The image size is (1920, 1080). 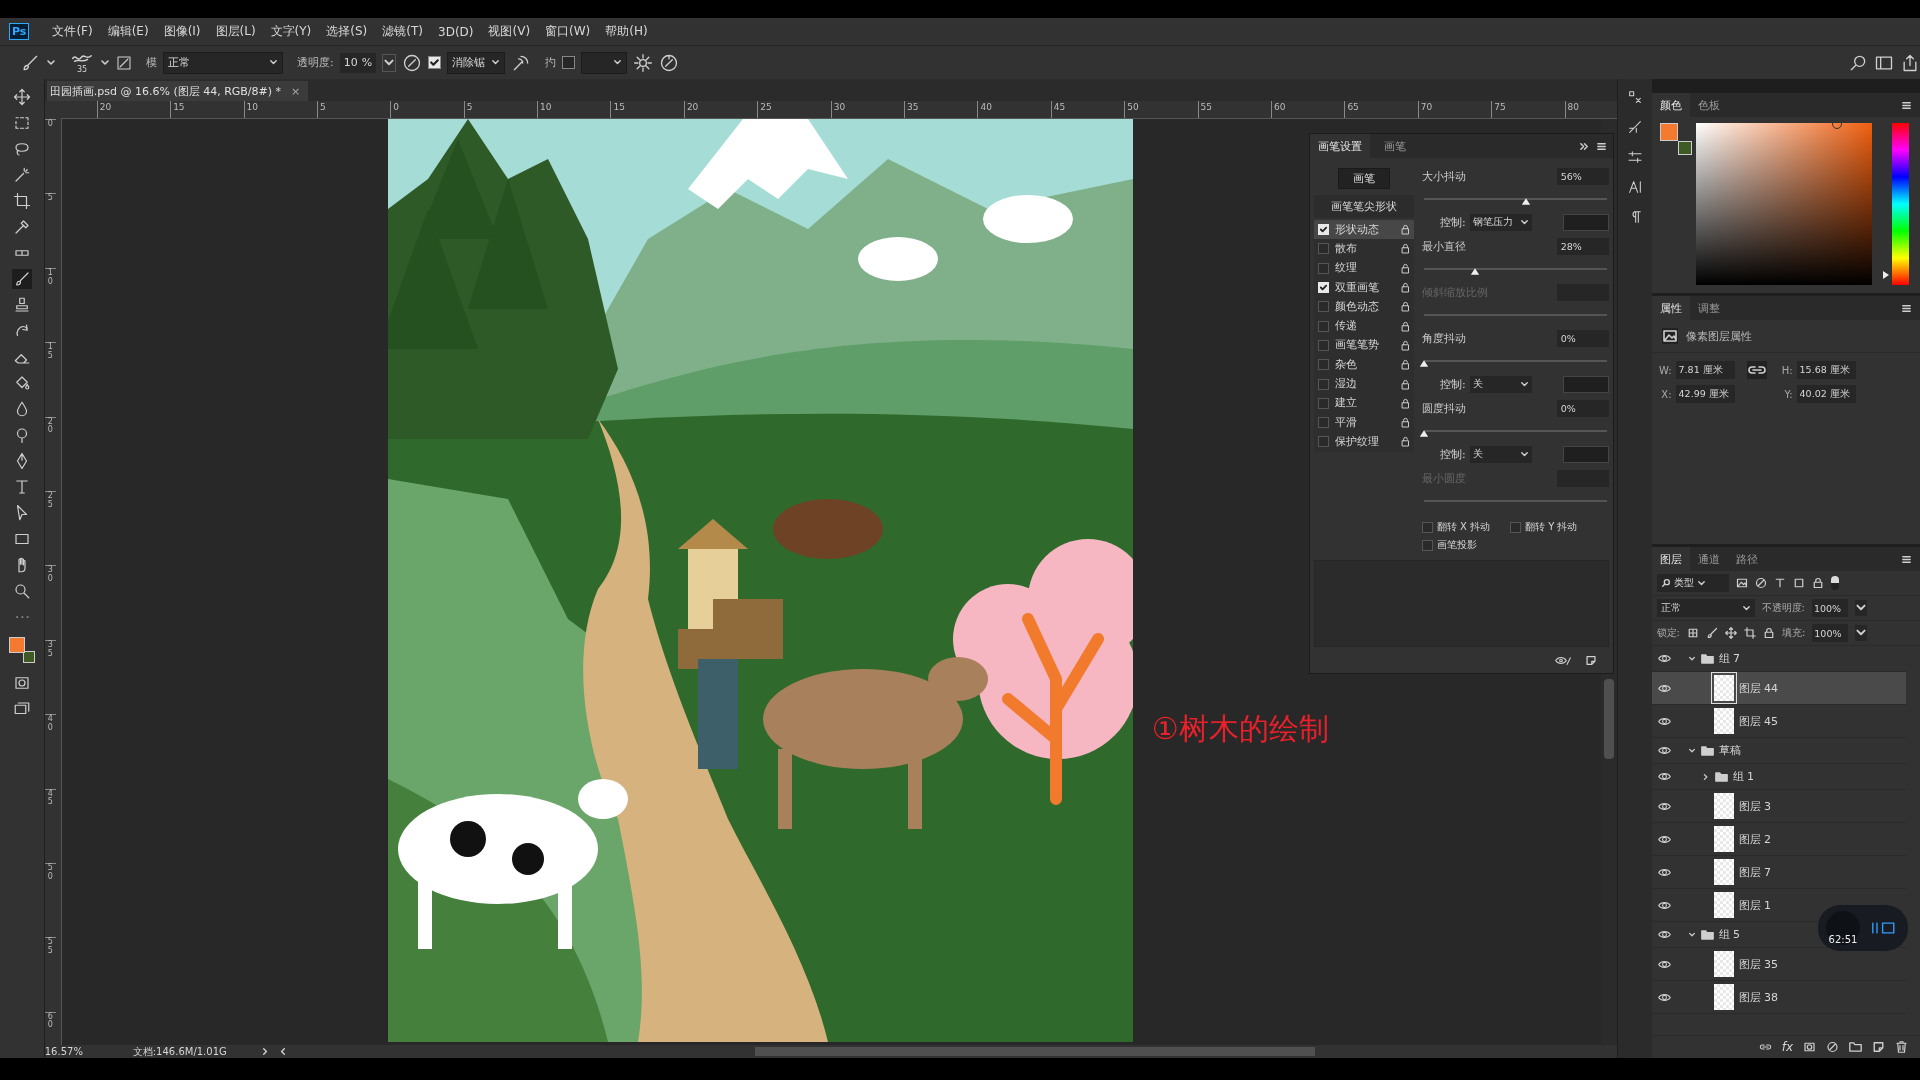 I want to click on document-tab: 田园插画.psd @ 16.6% (图层 44, RGB/8#) * ×, so click(x=177, y=91).